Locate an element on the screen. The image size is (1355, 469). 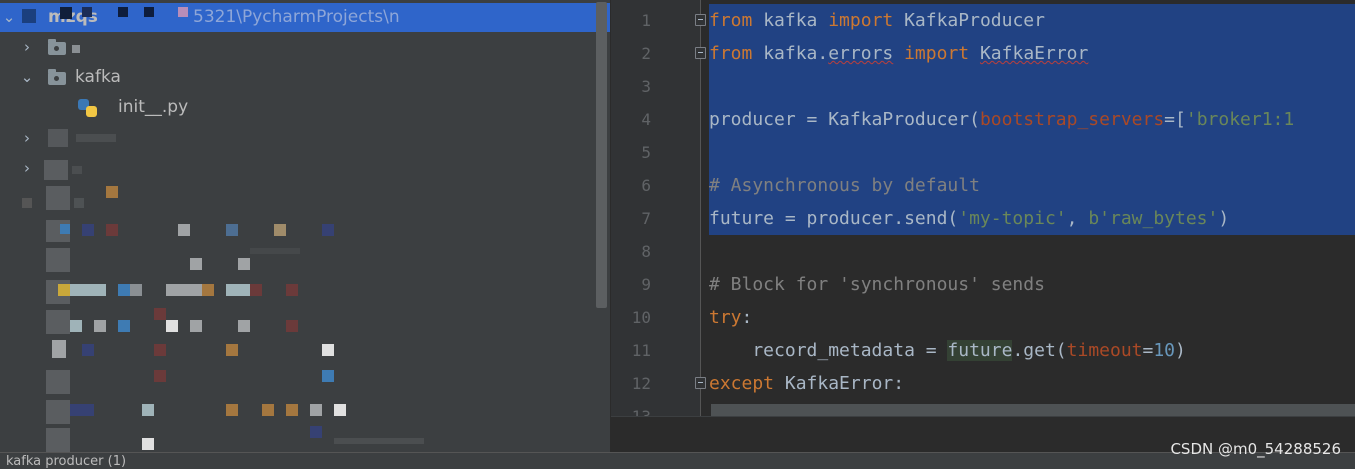
code-line-11: record_metadata = future.get(timeout=10) is located at coordinates (947, 350).